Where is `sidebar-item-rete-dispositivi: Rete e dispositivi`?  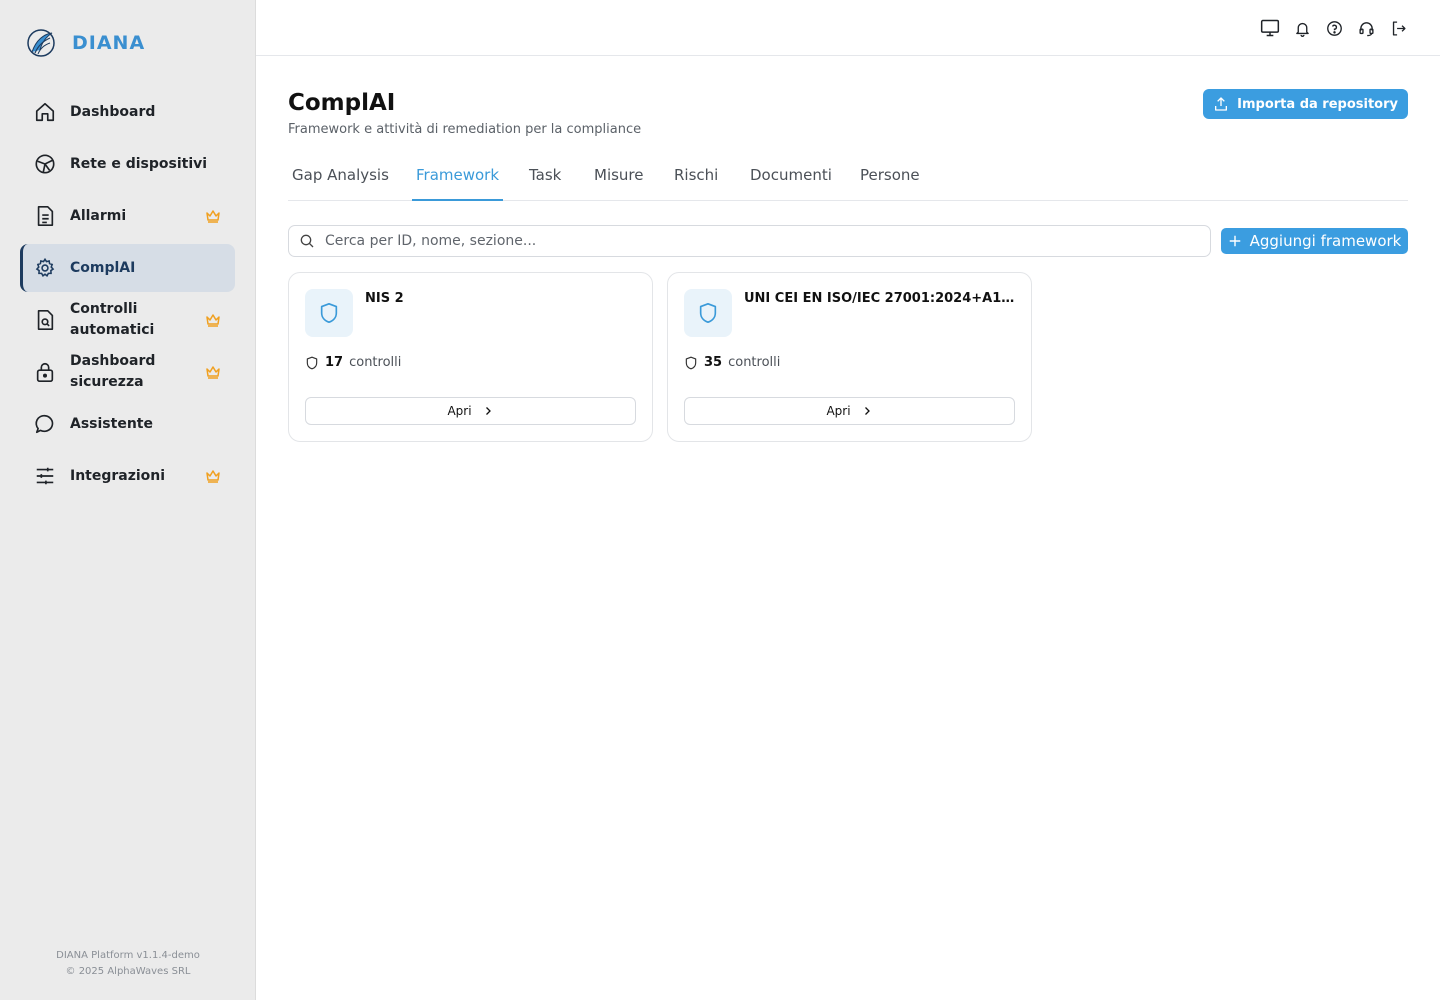
sidebar-item-rete-dispositivi: Rete e dispositivi is located at coordinates (127, 164).